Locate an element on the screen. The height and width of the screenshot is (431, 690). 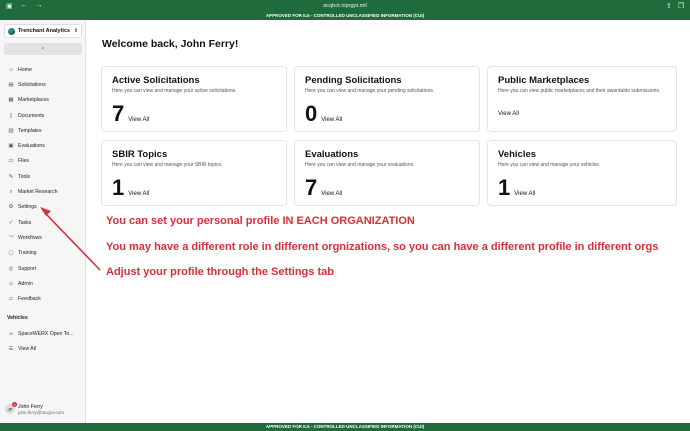
search-icon: ⌕ is located at coordinates (11, 191).